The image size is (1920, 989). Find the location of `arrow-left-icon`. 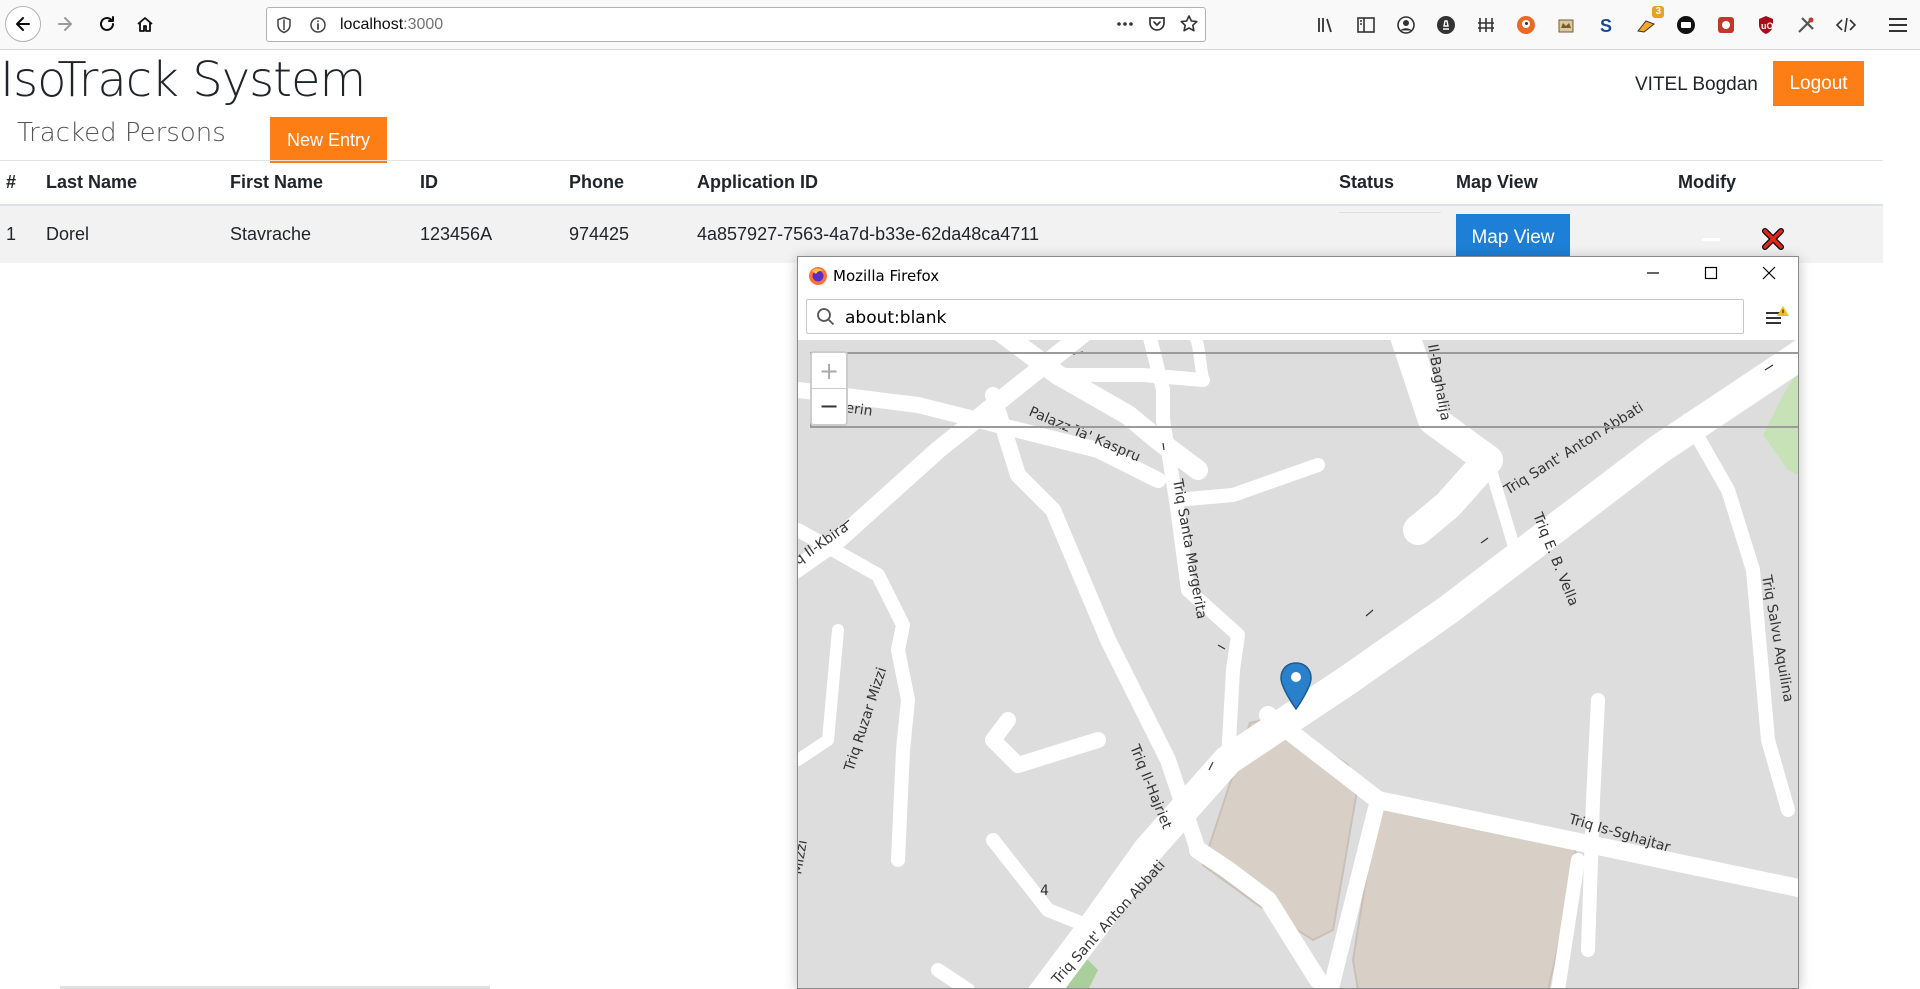

arrow-left-icon is located at coordinates (23, 24).